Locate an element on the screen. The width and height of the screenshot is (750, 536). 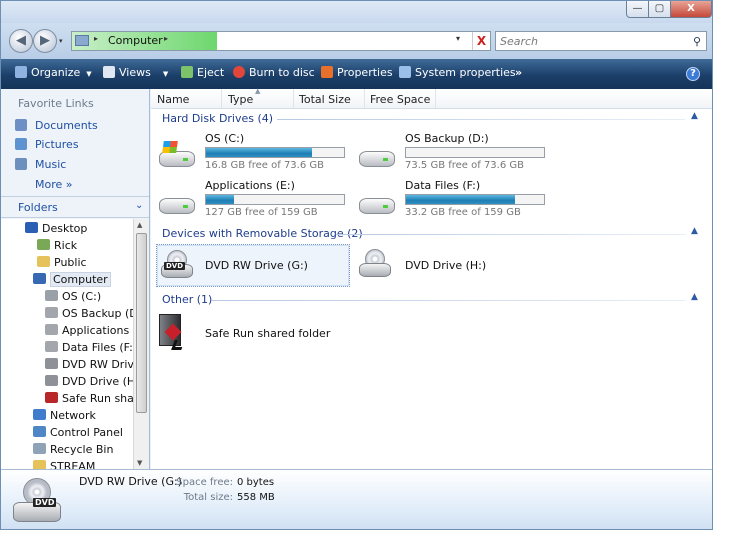
system-properties-button: System properties is located at coordinates (457, 74).